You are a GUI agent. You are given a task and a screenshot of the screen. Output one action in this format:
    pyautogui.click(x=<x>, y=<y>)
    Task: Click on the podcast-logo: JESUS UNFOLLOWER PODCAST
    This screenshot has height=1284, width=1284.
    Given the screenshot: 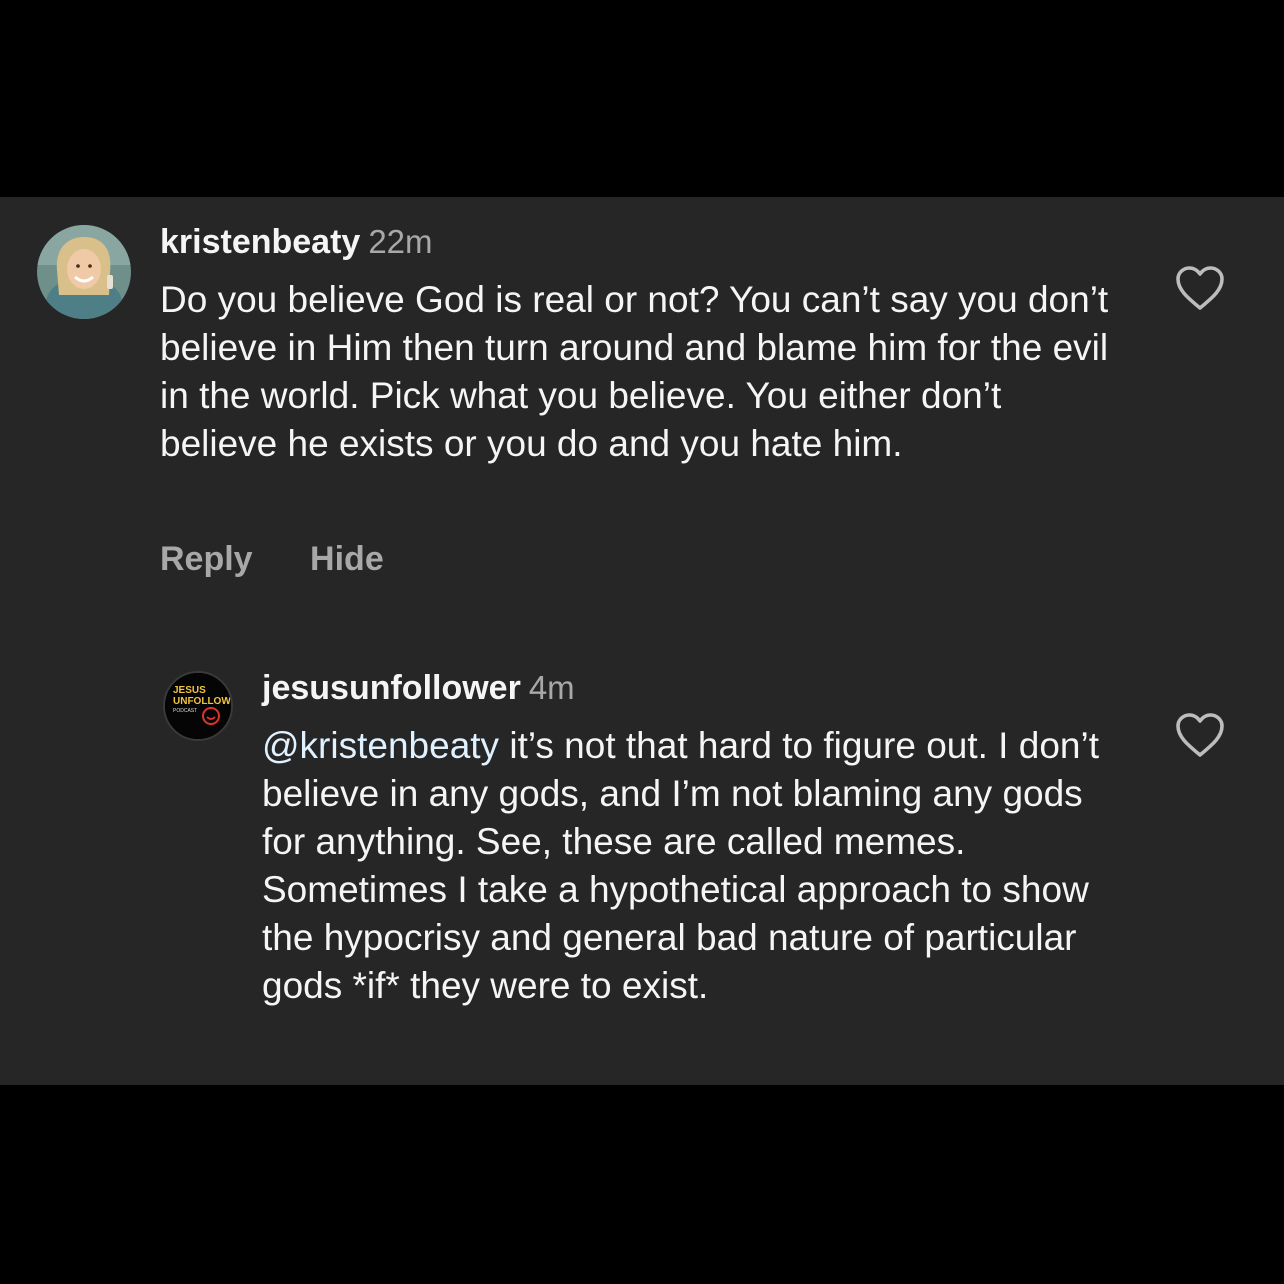 What is the action you would take?
    pyautogui.click(x=198, y=706)
    